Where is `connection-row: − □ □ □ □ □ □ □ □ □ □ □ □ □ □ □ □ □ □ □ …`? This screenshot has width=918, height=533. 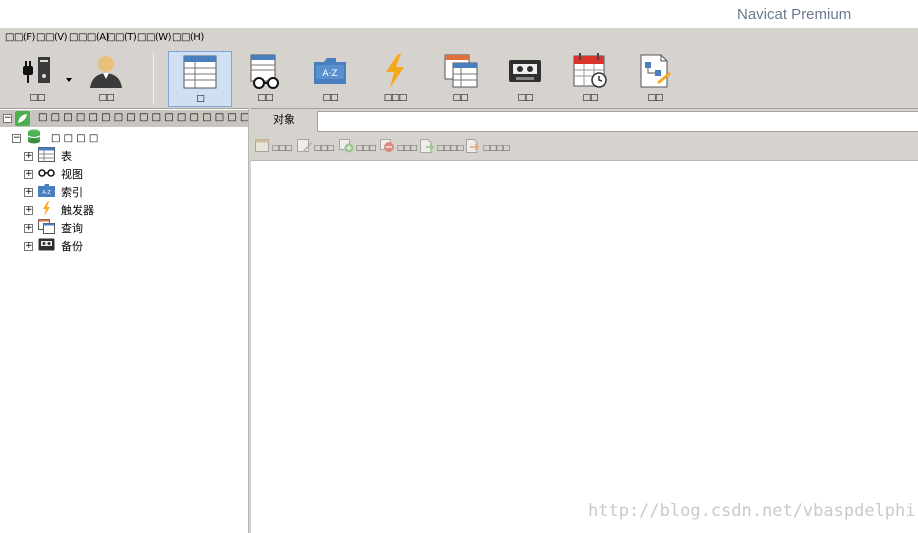
connection-row: − □ □ □ □ □ □ □ □ □ □ □ □ □ □ □ □ □ □ □ … is located at coordinates (150, 118).